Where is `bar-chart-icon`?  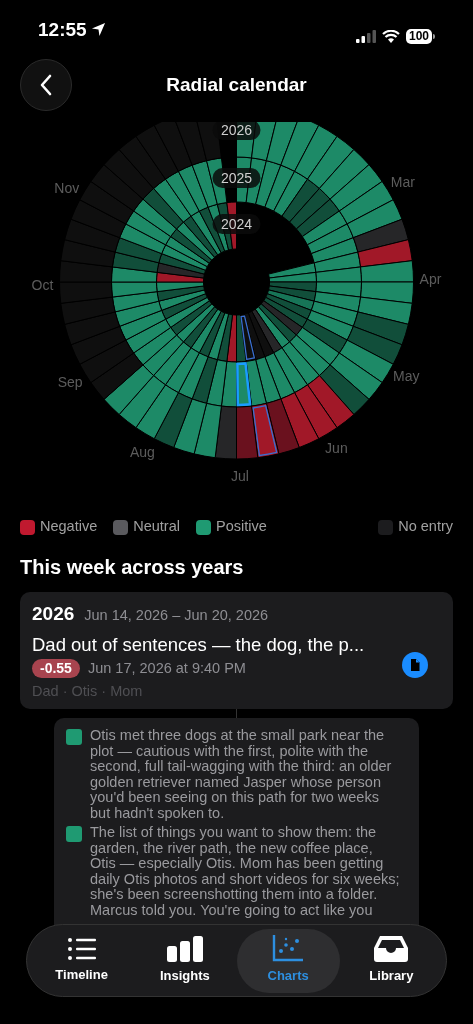 bar-chart-icon is located at coordinates (184, 948).